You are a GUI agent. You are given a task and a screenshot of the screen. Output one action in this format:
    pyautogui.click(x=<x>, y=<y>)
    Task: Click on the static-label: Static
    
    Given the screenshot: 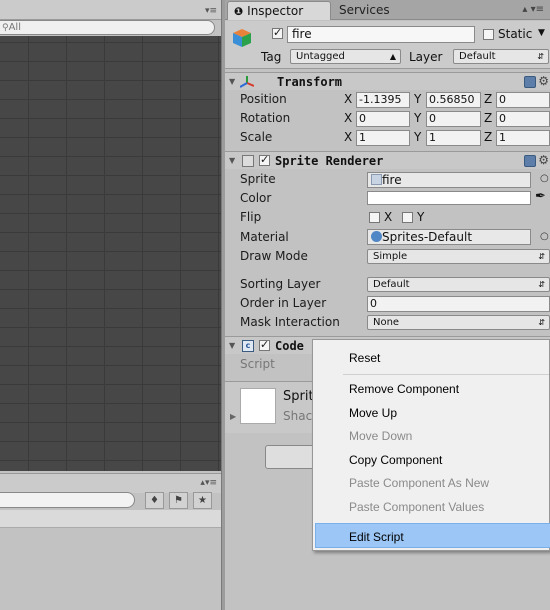 What is the action you would take?
    pyautogui.click(x=515, y=34)
    